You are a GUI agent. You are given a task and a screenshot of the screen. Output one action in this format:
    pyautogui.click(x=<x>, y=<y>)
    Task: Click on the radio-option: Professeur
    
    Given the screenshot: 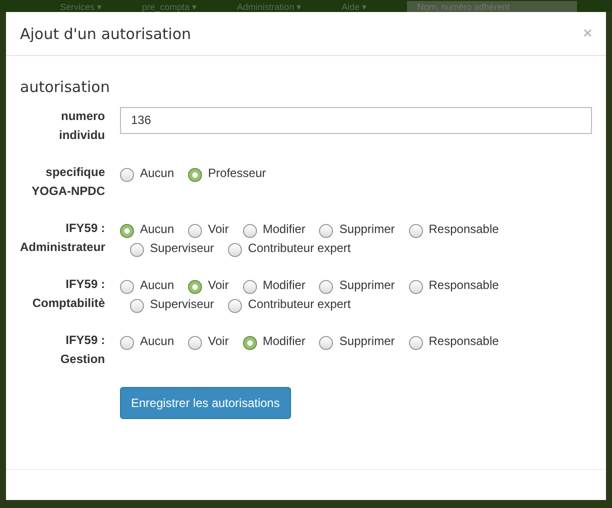 What is the action you would take?
    pyautogui.click(x=227, y=173)
    